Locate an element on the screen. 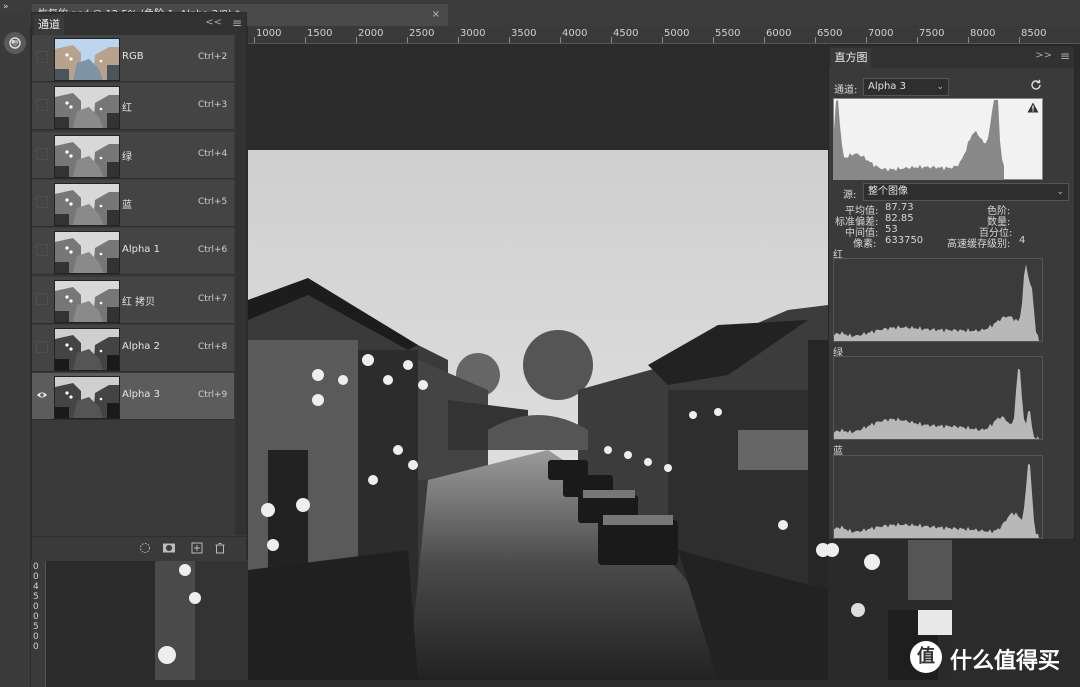  tab-channels: 通道 is located at coordinates (49, 25).